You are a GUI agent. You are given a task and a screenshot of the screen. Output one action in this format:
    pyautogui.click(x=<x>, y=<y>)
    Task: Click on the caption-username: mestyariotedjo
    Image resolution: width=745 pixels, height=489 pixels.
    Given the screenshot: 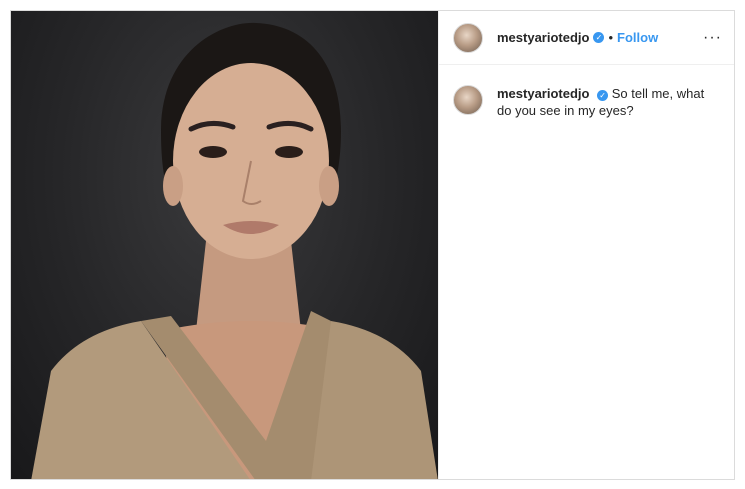 What is the action you would take?
    pyautogui.click(x=543, y=93)
    